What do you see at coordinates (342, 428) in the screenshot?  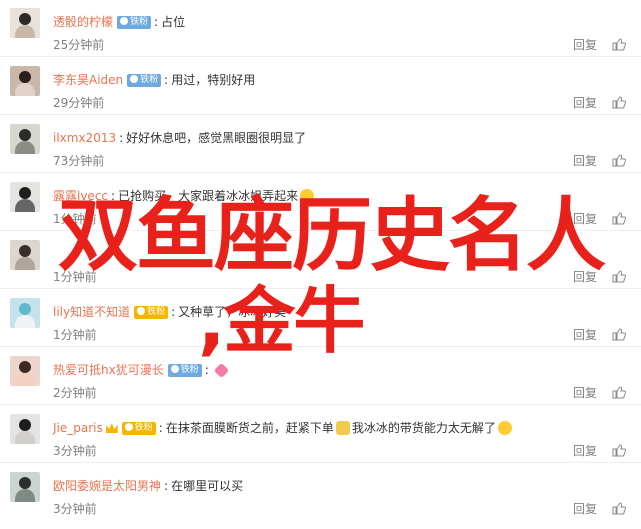 I see `cat-emoji-icon` at bounding box center [342, 428].